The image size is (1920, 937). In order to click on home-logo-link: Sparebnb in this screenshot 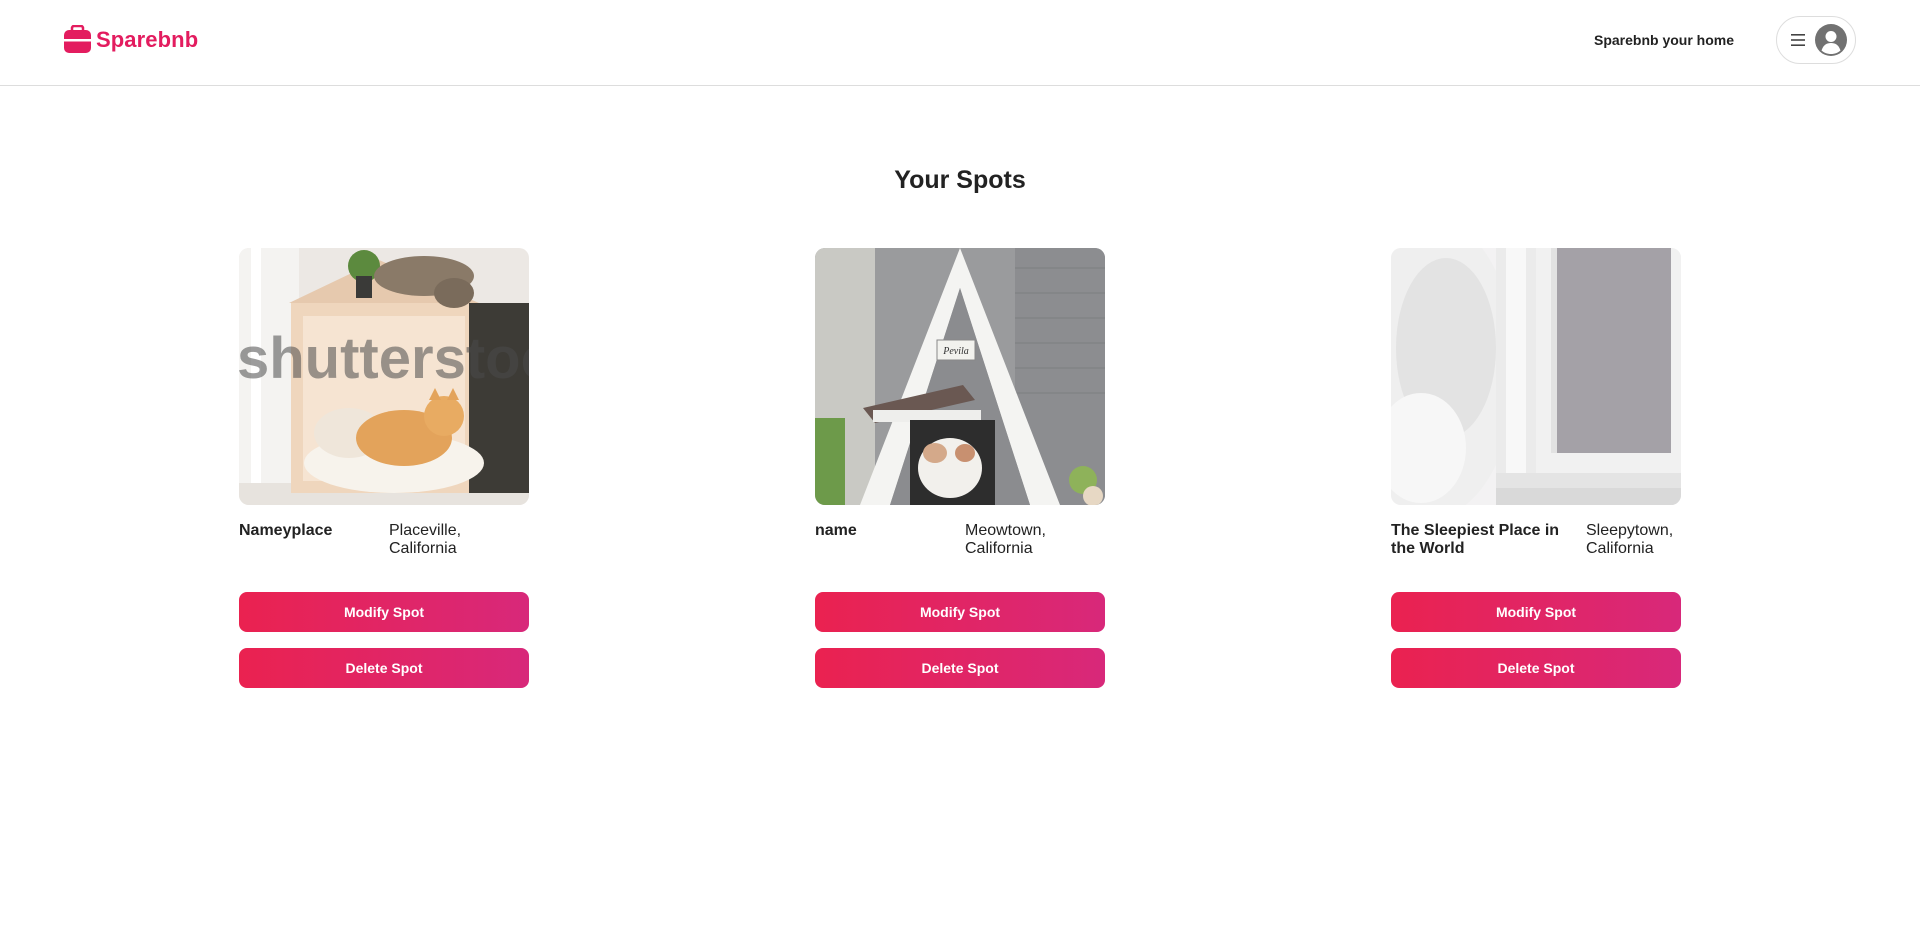, I will do `click(130, 39)`.